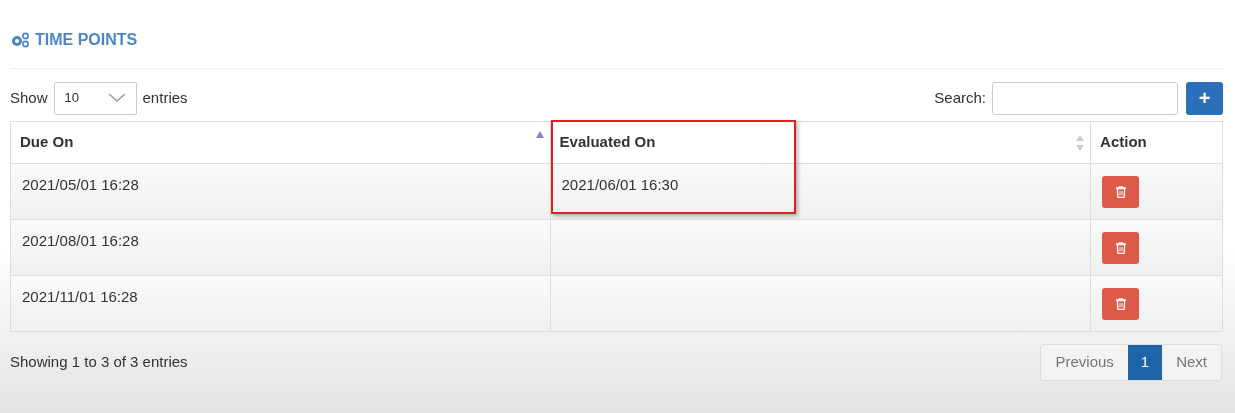 Image resolution: width=1235 pixels, height=413 pixels. Describe the element at coordinates (47, 142) in the screenshot. I see `column-header: Due On` at that location.